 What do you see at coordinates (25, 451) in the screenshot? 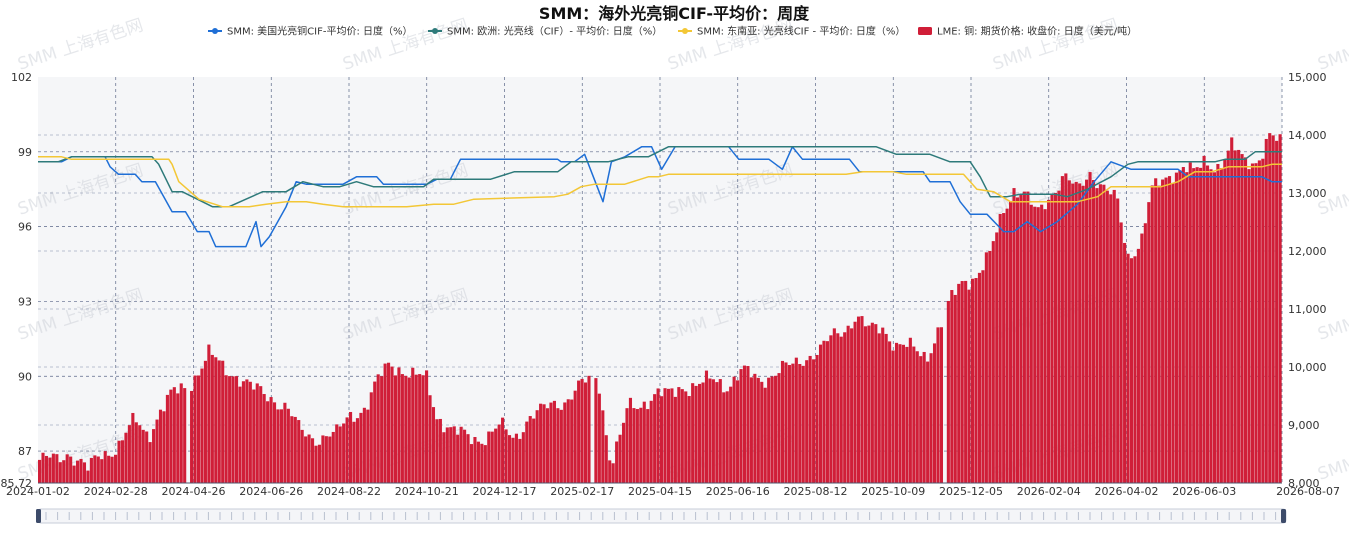
I see `y-left-tick-label: 87` at bounding box center [25, 451].